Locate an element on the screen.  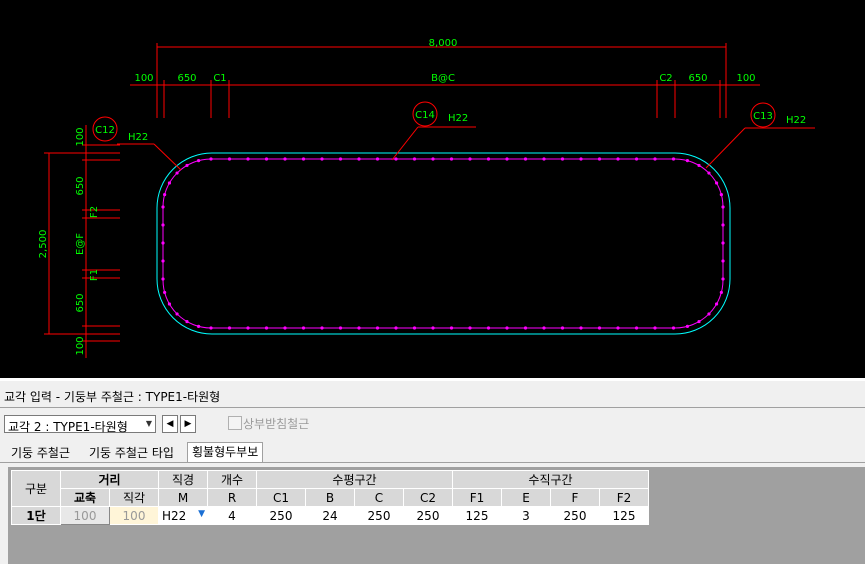
prev-pier-button: ◀ is located at coordinates (170, 424).